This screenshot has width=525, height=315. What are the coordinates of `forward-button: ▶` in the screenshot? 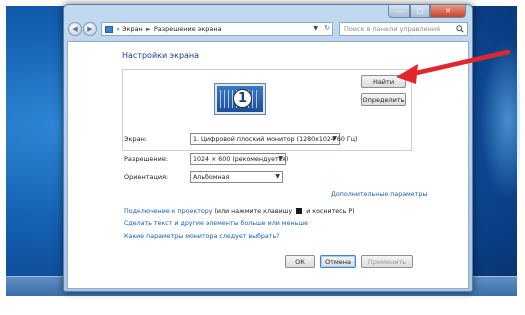 It's located at (90, 29).